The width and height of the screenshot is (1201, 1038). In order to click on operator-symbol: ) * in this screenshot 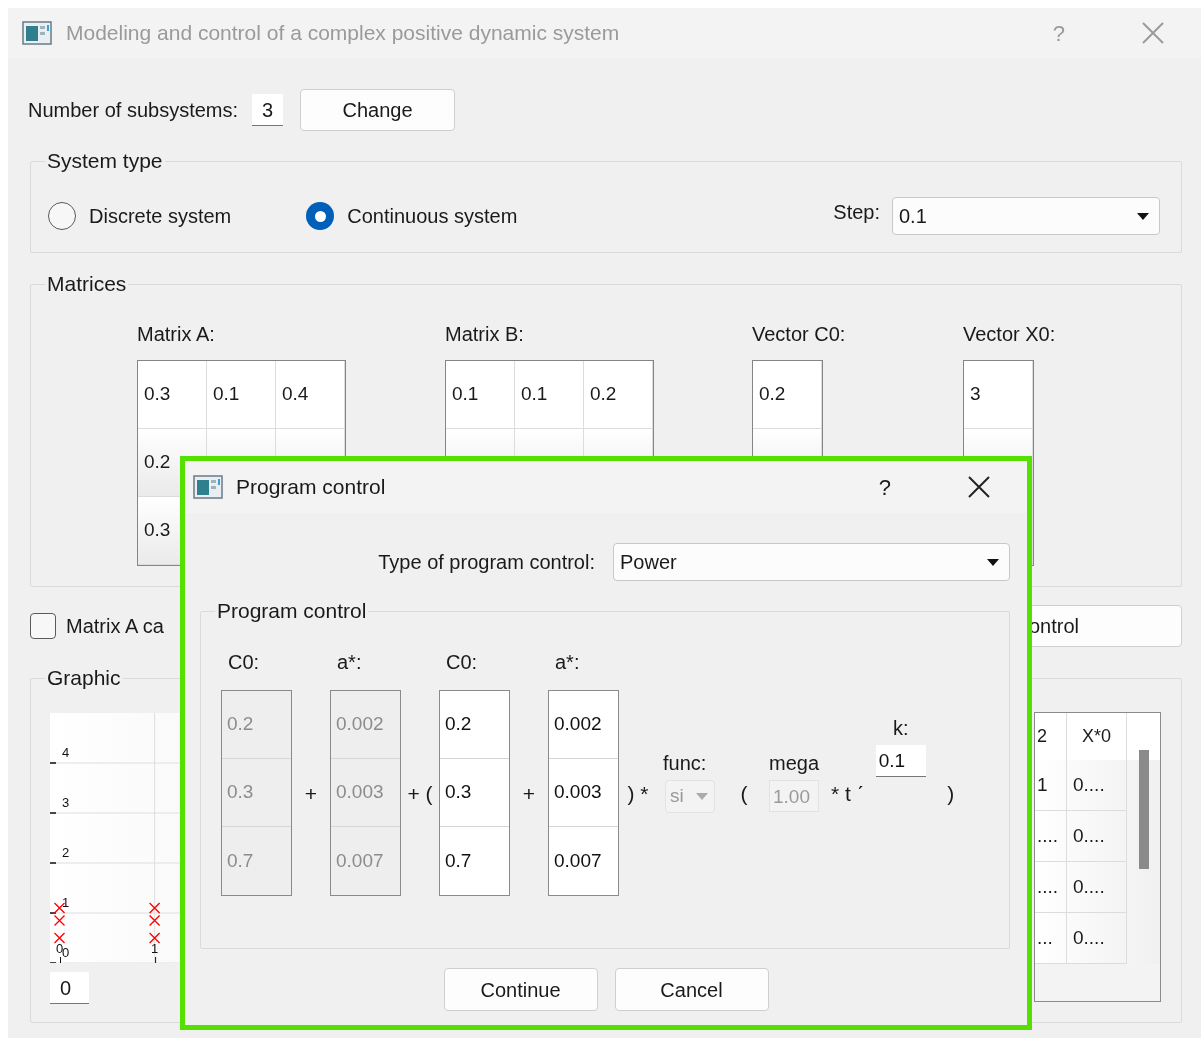, I will do `click(638, 794)`.